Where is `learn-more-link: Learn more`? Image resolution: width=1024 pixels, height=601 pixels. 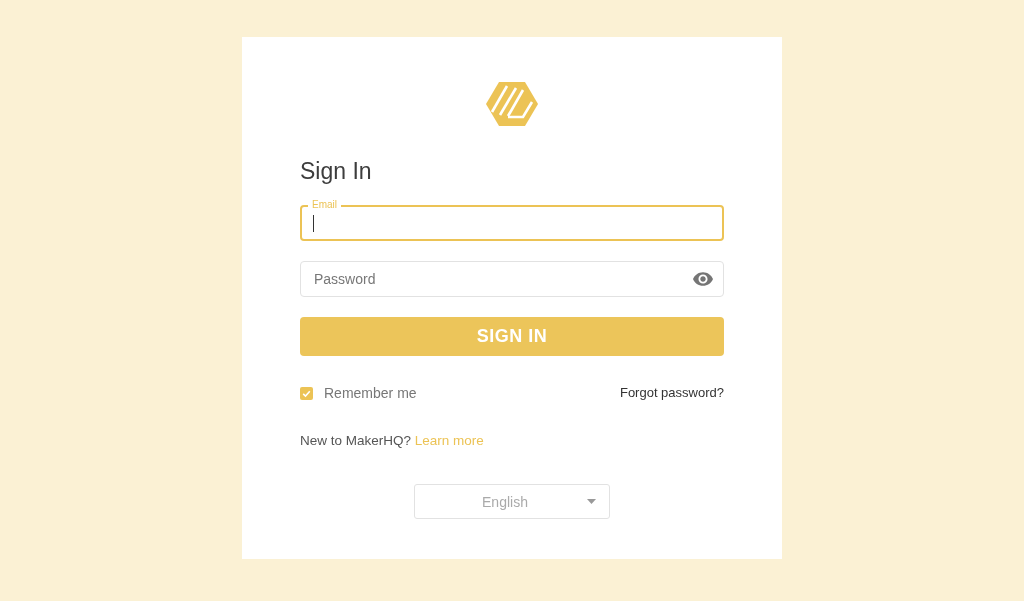 learn-more-link: Learn more is located at coordinates (449, 440).